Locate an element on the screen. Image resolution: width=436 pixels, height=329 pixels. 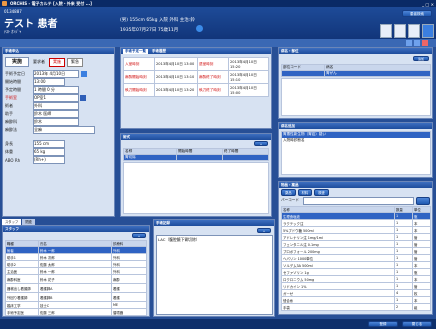
surgeon-field: 外科 is located at coordinates (56, 106).